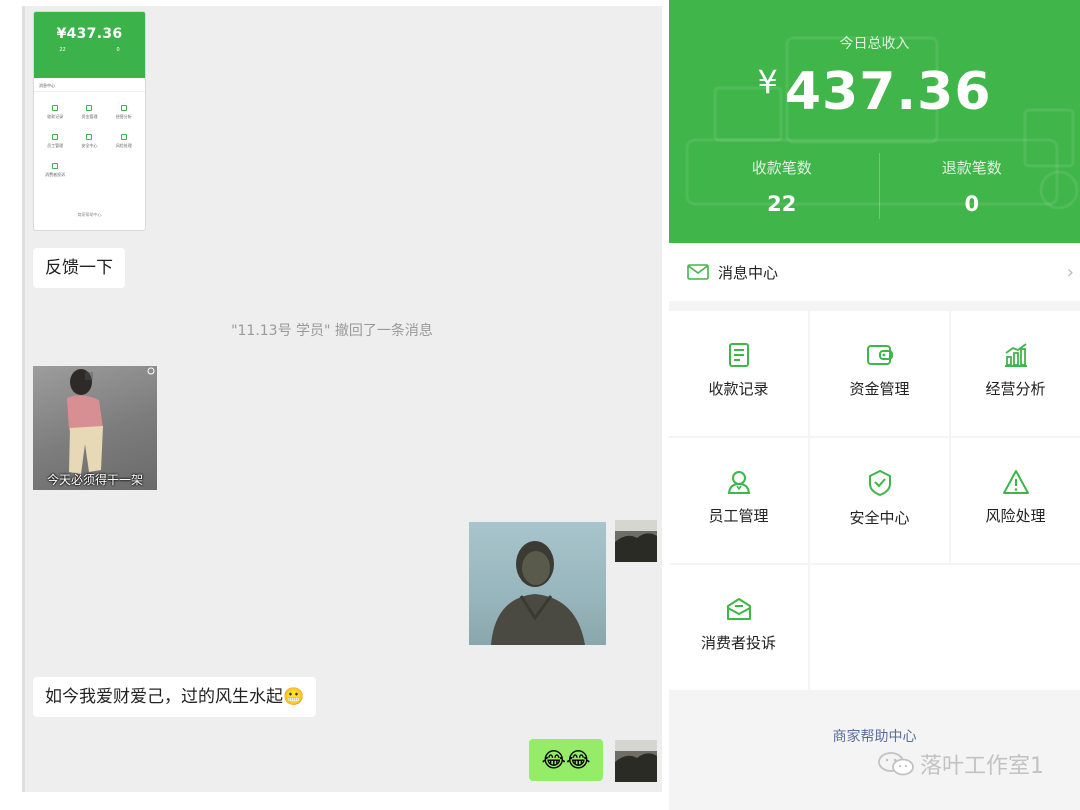  What do you see at coordinates (879, 373) in the screenshot?
I see `tile-fund-management: 资金管理` at bounding box center [879, 373].